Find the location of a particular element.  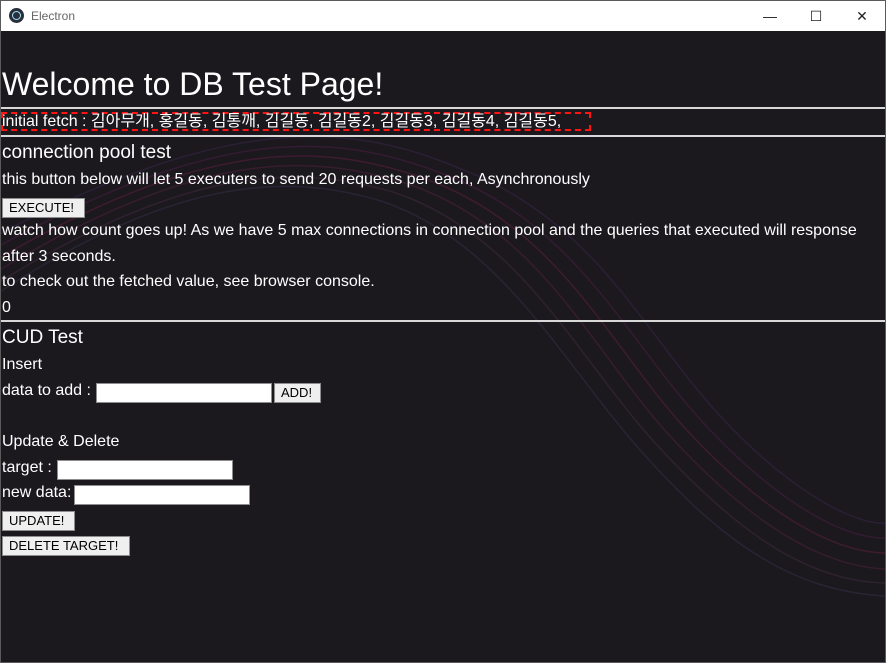

new-data-label: new data: is located at coordinates (37, 492).